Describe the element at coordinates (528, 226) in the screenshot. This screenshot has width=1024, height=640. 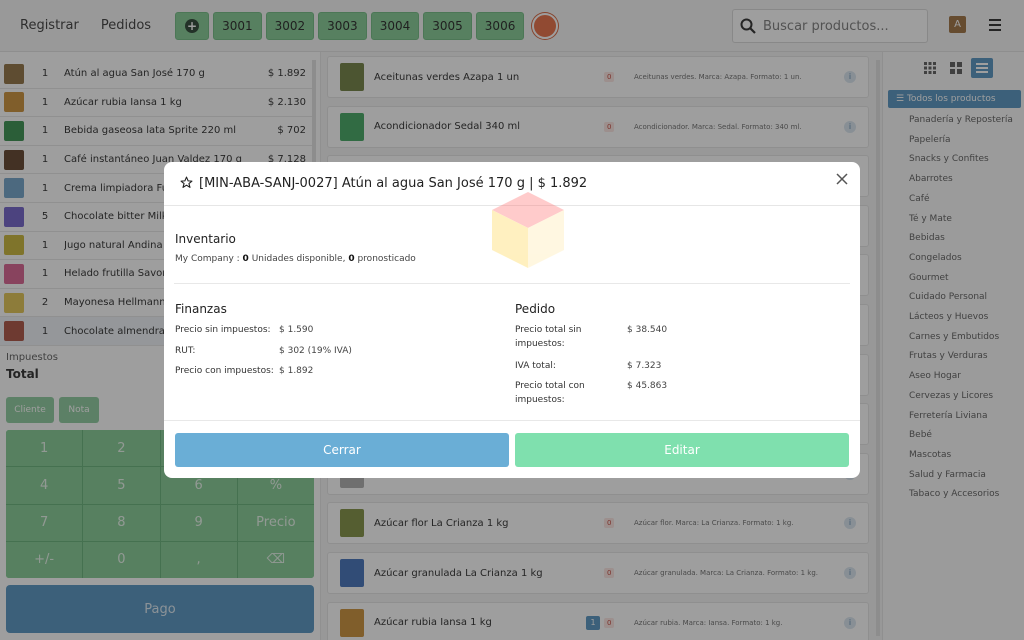
I see `cube-logo-icon` at that location.